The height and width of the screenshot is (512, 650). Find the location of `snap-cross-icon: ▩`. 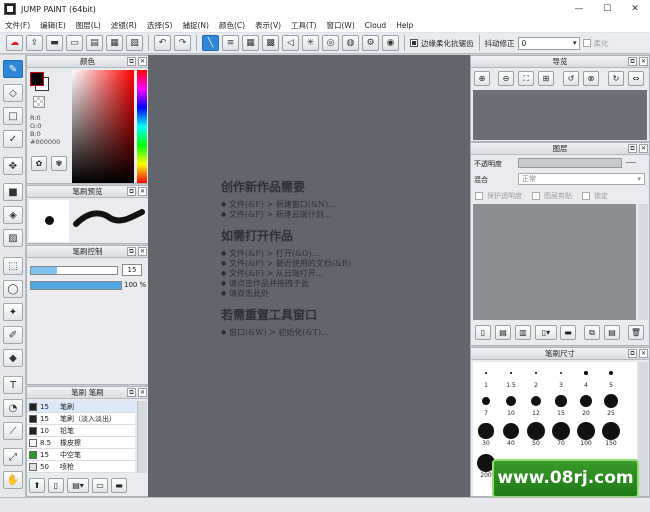

snap-cross-icon: ▩ is located at coordinates (270, 43).